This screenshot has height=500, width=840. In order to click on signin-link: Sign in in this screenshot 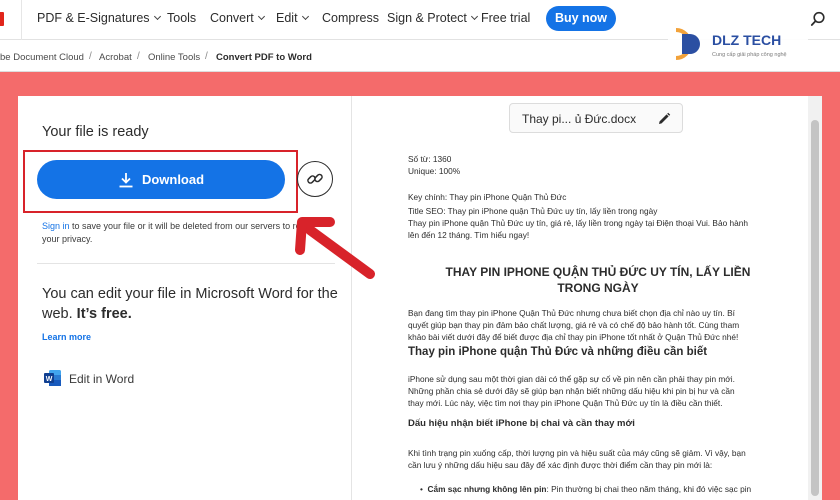, I will do `click(56, 226)`.